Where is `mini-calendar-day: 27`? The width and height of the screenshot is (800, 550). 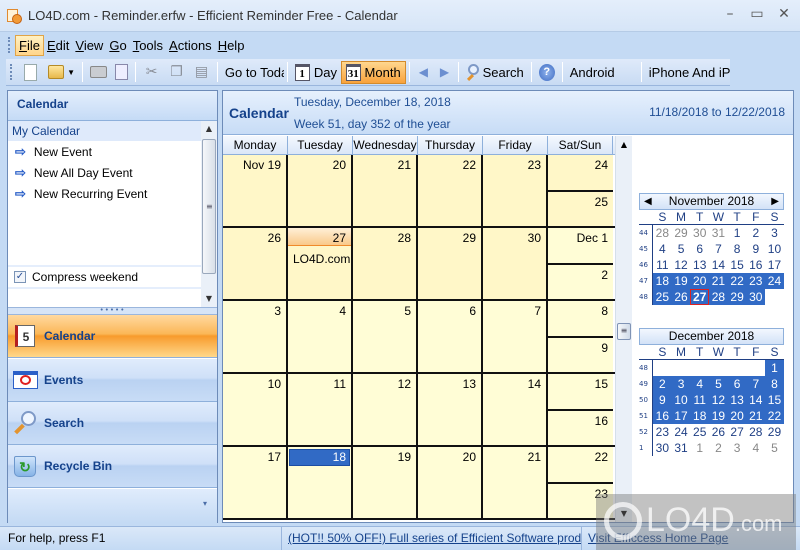
mini-calendar-day: 27 is located at coordinates (737, 432).